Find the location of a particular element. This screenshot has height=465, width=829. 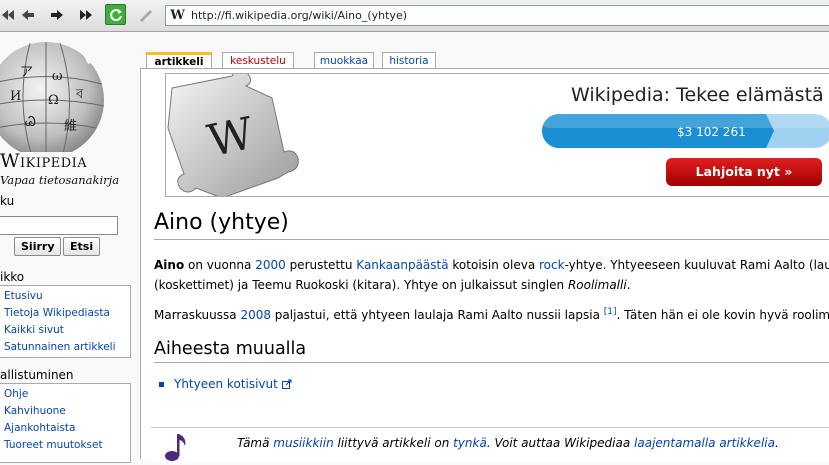

svg-text: ω is located at coordinates (57, 76).